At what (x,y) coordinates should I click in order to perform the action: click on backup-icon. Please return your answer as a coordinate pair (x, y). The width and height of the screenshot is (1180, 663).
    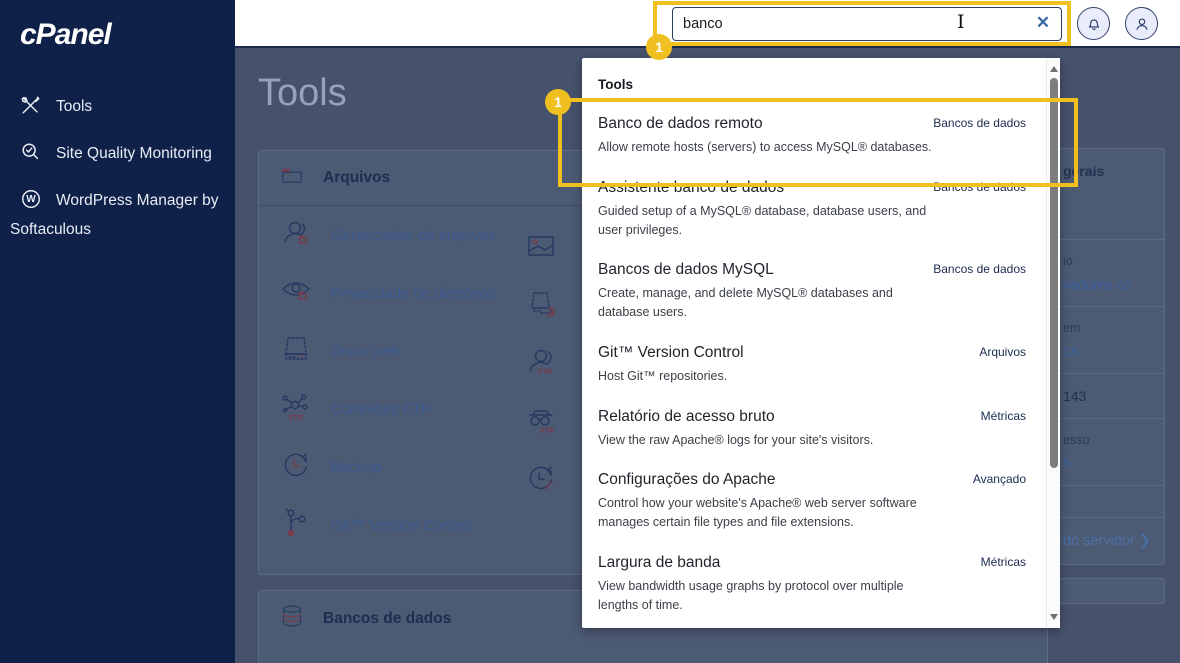
    Looking at the image, I should click on (296, 467).